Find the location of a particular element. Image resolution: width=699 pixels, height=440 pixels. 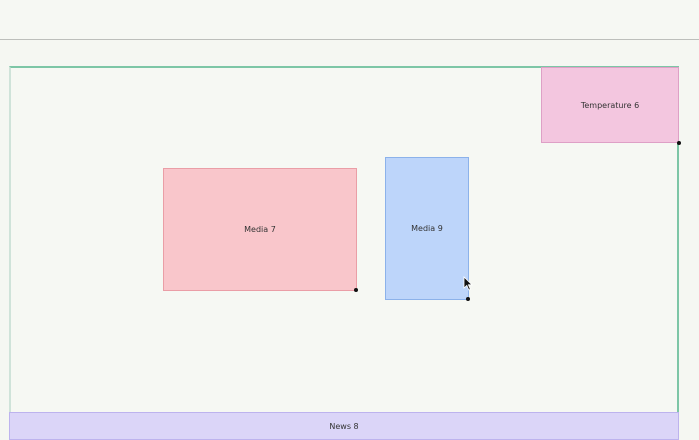

widget-temperature: Temperature 6 is located at coordinates (611, 106).